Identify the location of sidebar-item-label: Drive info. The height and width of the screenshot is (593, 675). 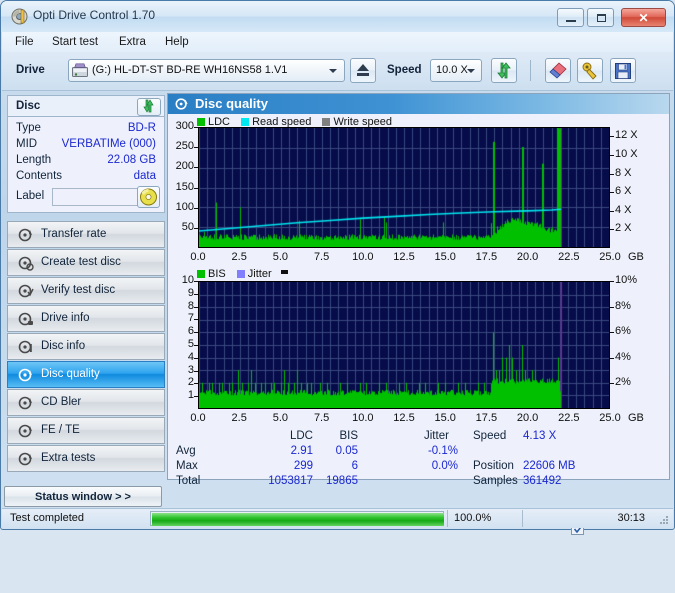
(65, 318).